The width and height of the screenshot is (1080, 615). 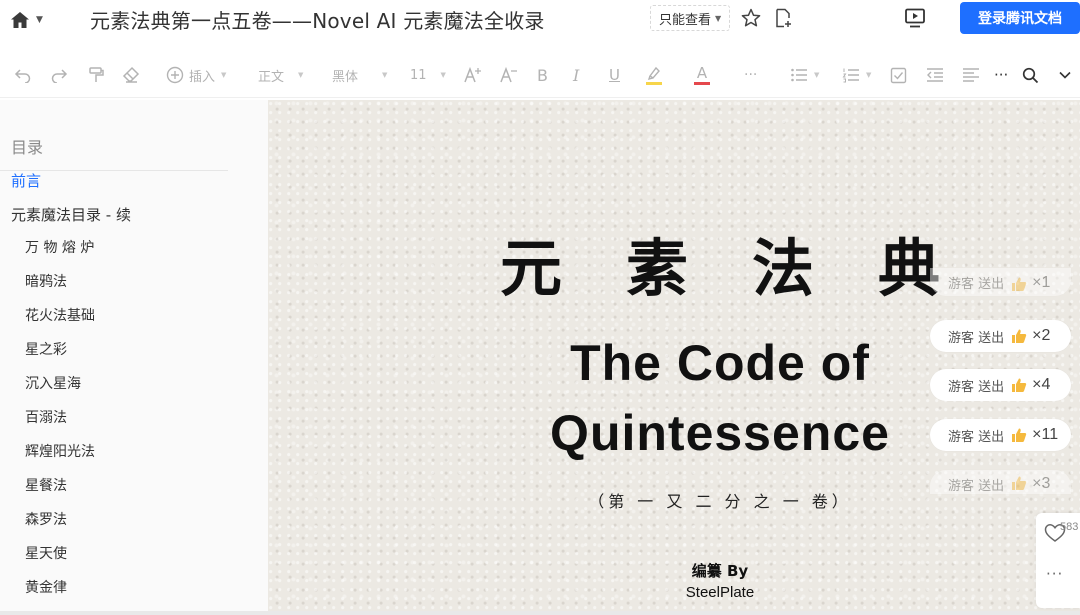 I want to click on outdent-icon, so click(x=935, y=75).